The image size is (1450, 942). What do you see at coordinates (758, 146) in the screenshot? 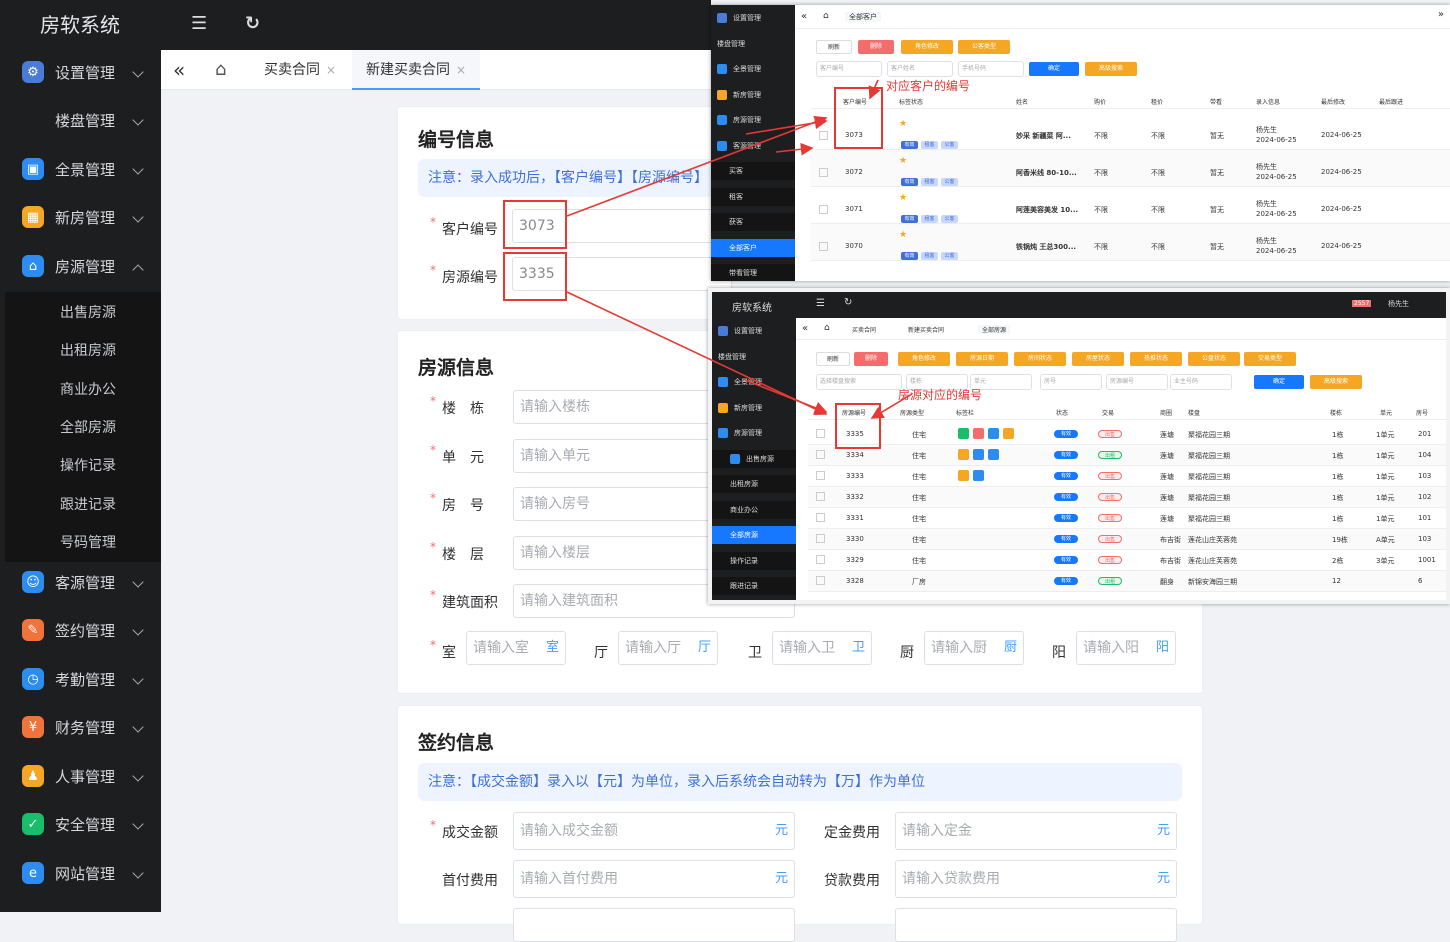
I see `mini-menu-item: 客源管理` at bounding box center [758, 146].